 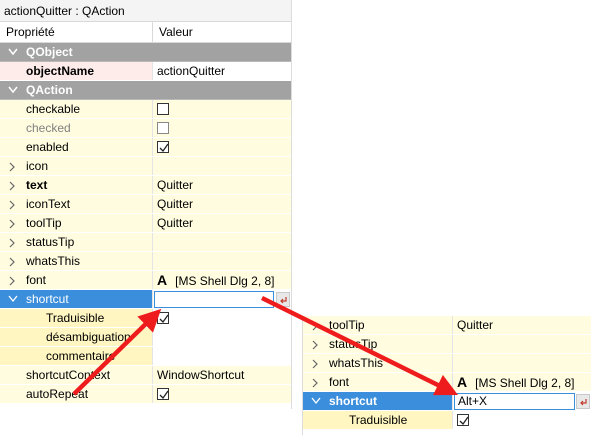 What do you see at coordinates (145, 394) in the screenshot?
I see `property-row-autorepeat: autoRepeat` at bounding box center [145, 394].